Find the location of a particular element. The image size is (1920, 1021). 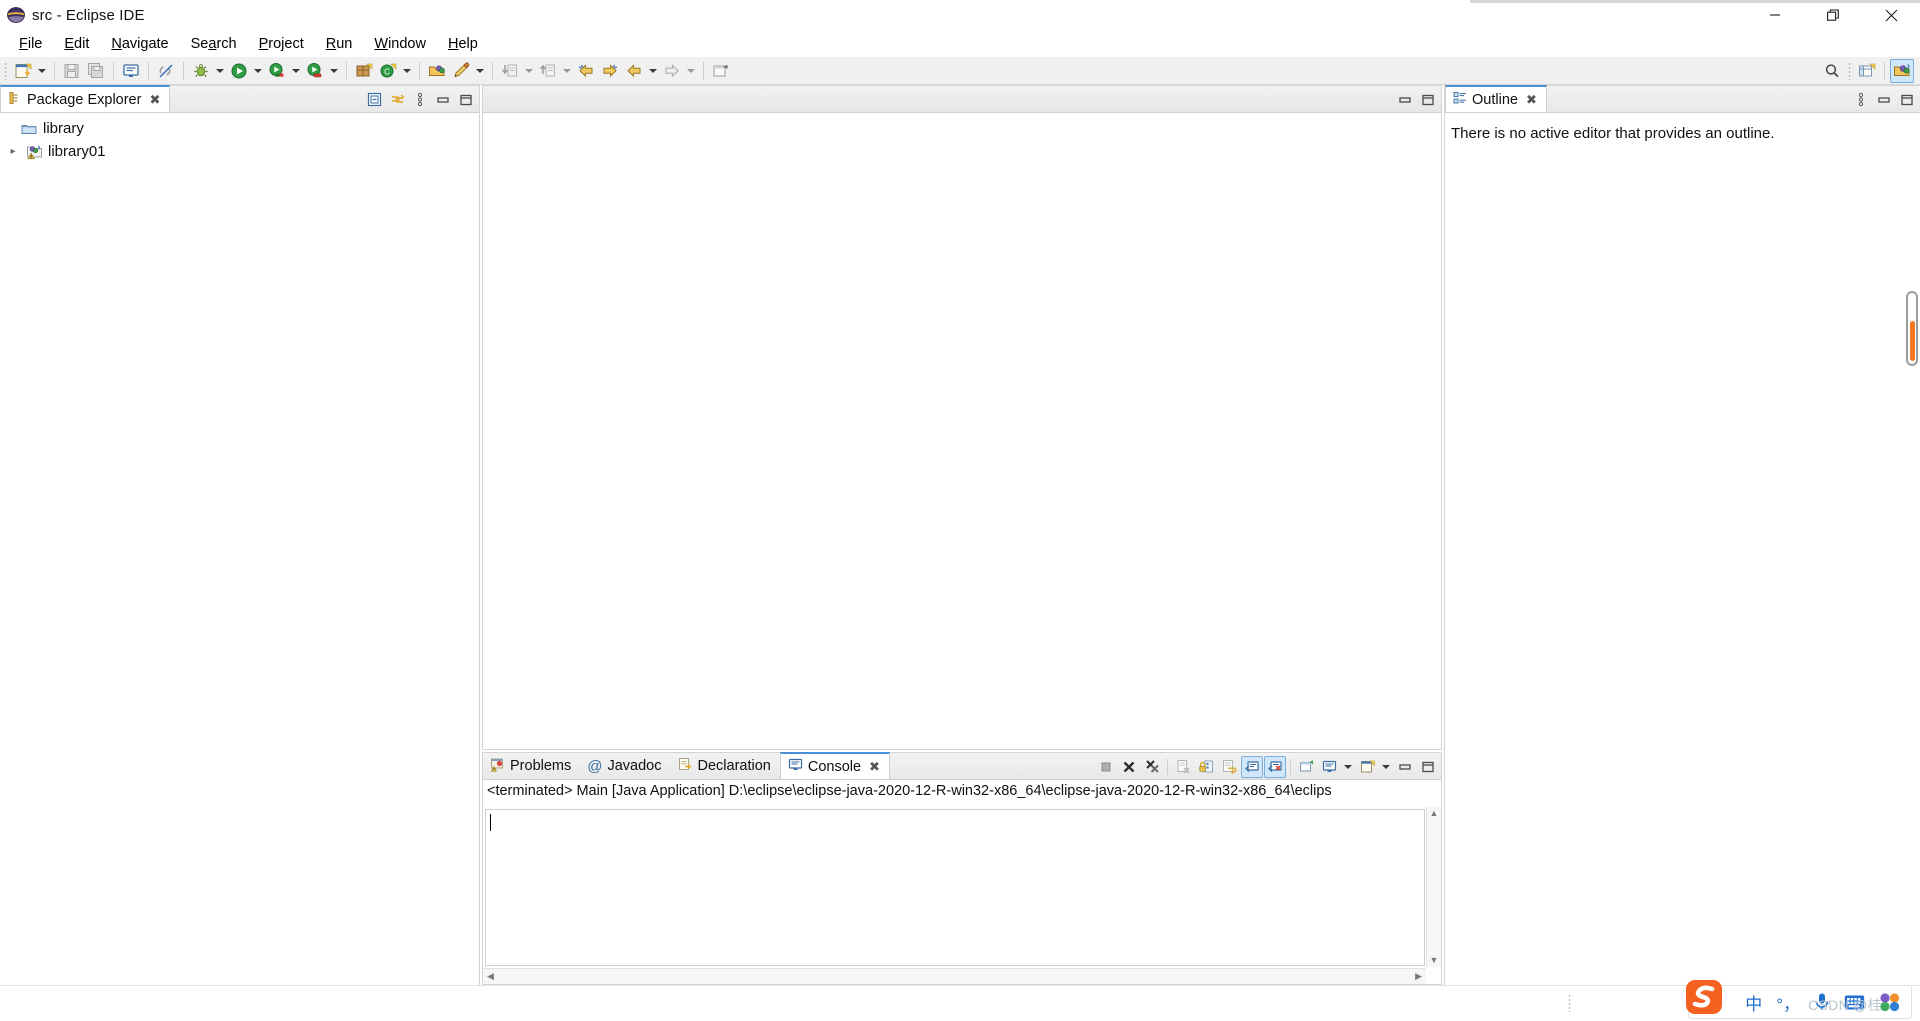

minimize-icon is located at coordinates (1775, 15).